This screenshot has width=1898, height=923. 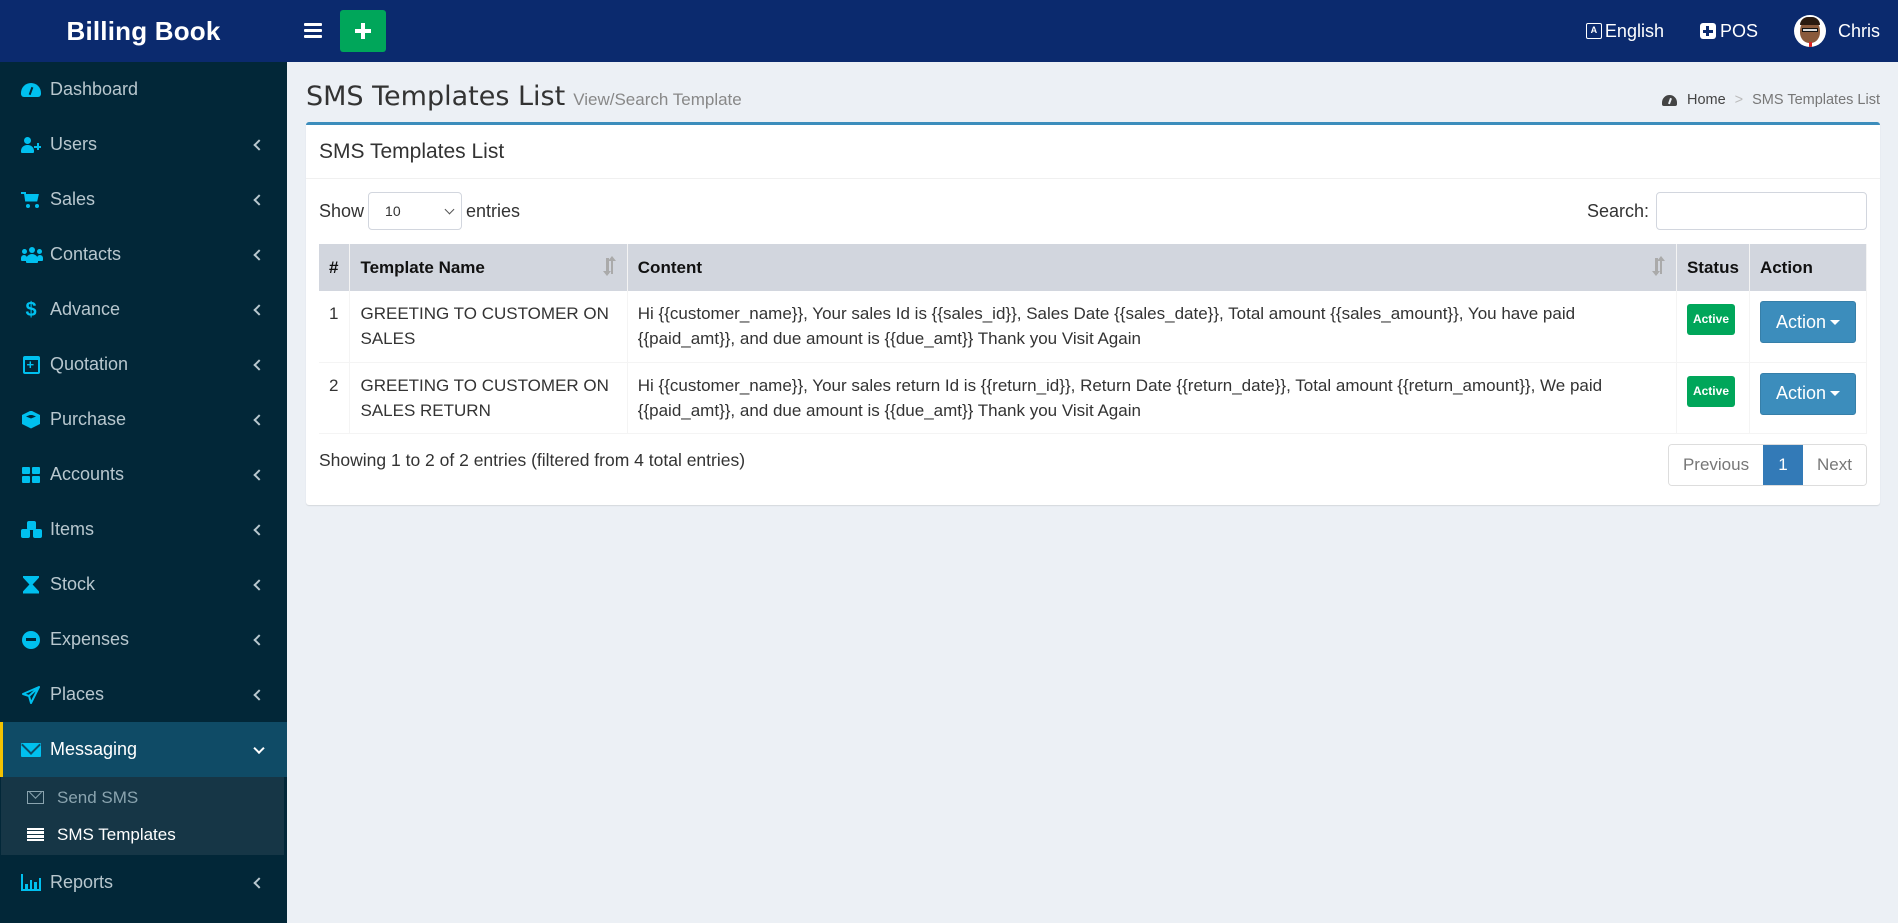 What do you see at coordinates (1617, 210) in the screenshot?
I see `search-label: Search:` at bounding box center [1617, 210].